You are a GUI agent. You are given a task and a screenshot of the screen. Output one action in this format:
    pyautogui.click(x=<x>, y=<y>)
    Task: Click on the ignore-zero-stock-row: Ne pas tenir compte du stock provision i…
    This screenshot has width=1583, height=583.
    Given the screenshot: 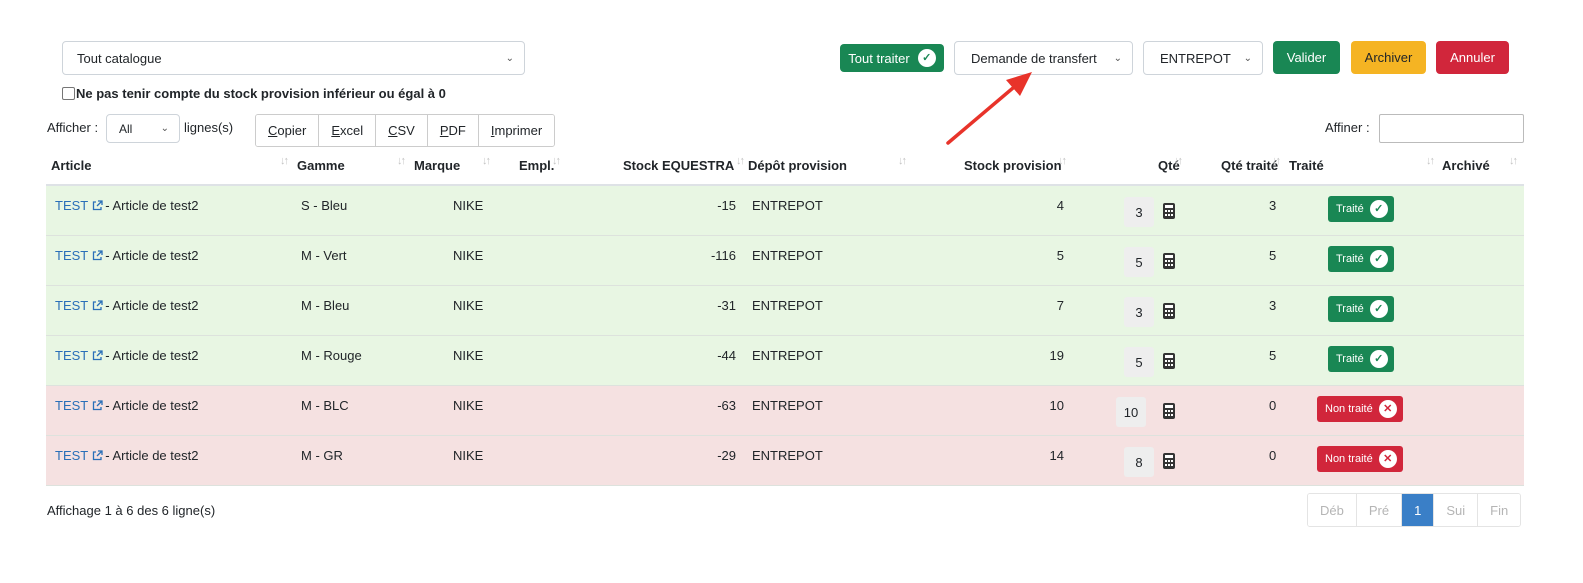 What is the action you would take?
    pyautogui.click(x=254, y=93)
    